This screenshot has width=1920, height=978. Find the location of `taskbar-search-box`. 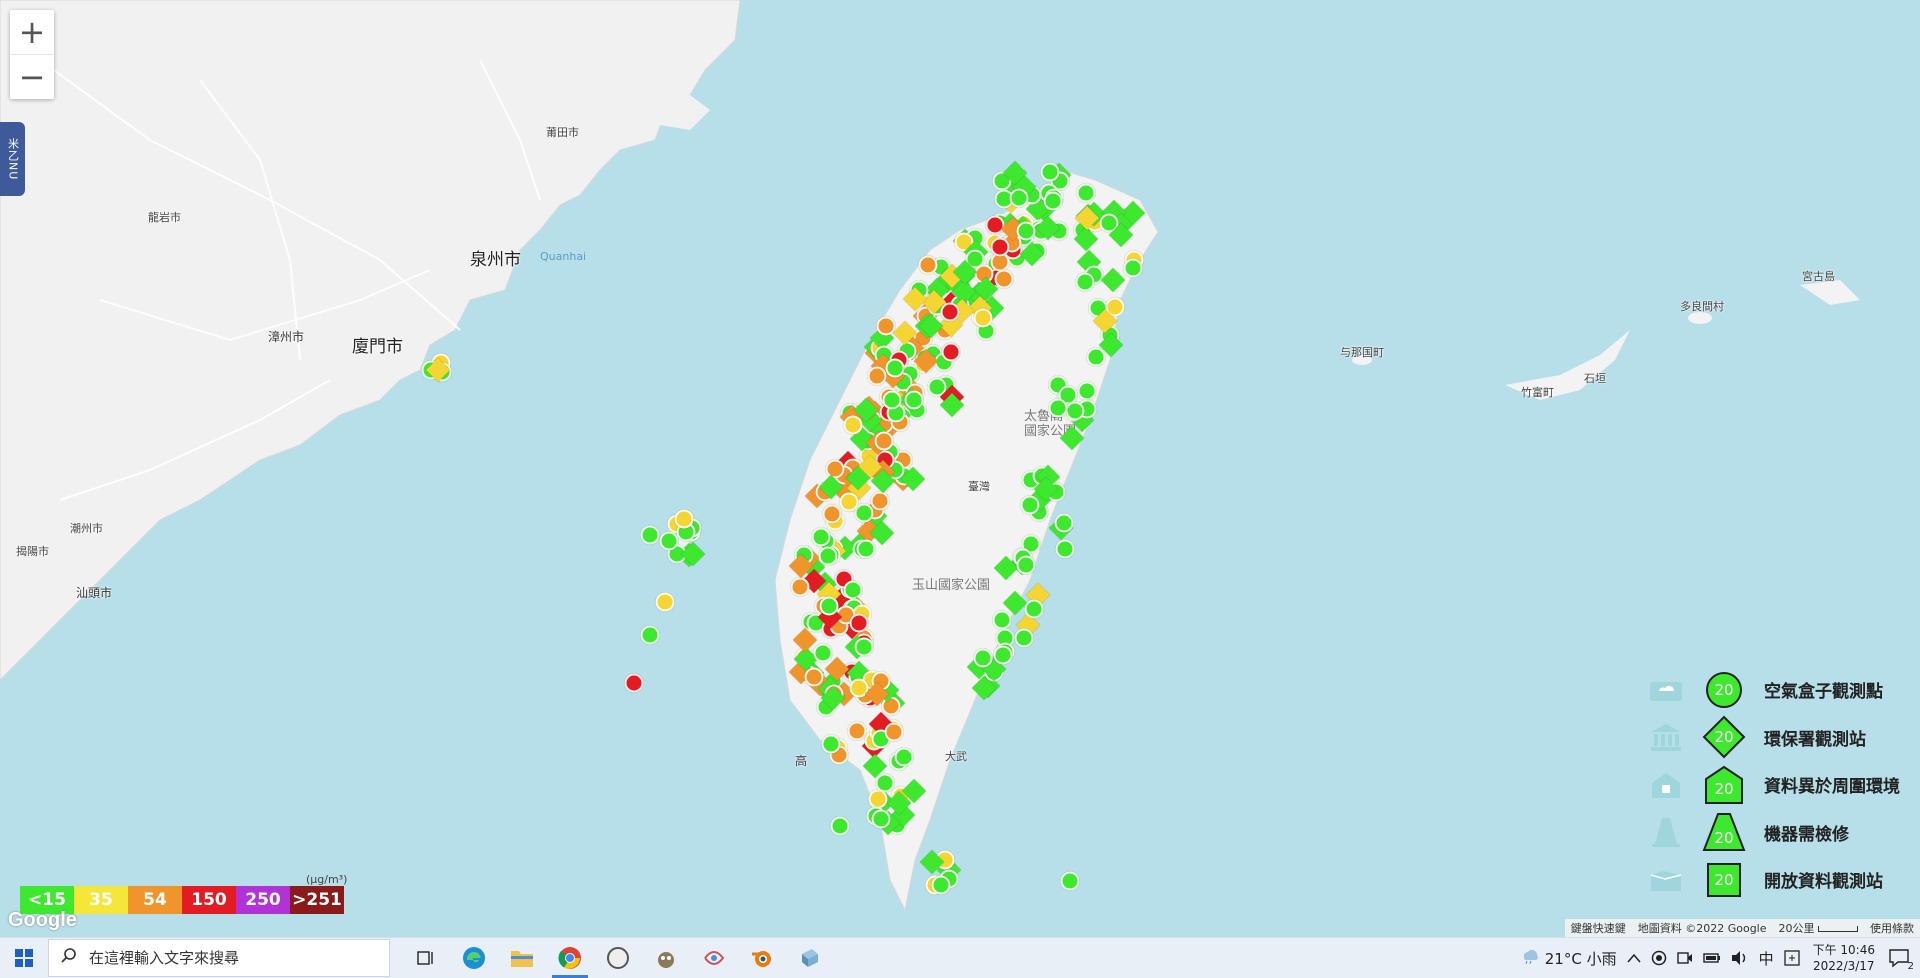

taskbar-search-box is located at coordinates (219, 958).